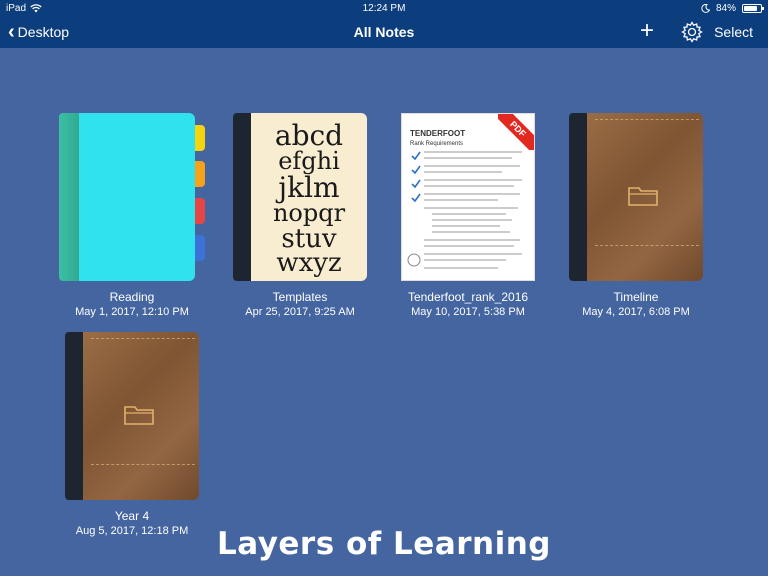 The image size is (768, 576). Describe the element at coordinates (309, 198) in the screenshot. I see `alphabet-cover-art: abcd efghi jklm nopqr stuv wxyz` at that location.